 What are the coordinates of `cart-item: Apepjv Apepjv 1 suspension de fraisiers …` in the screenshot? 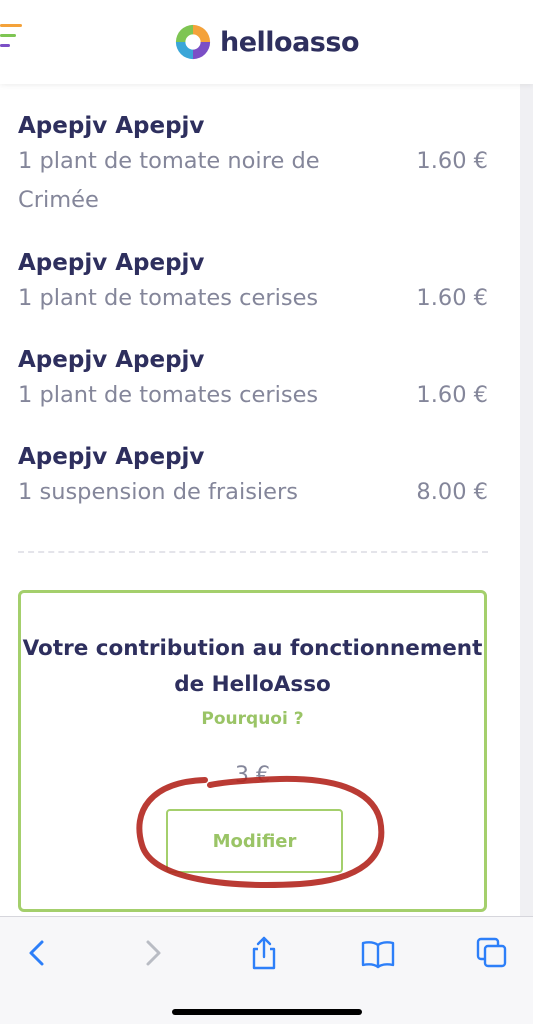 It's located at (253, 476).